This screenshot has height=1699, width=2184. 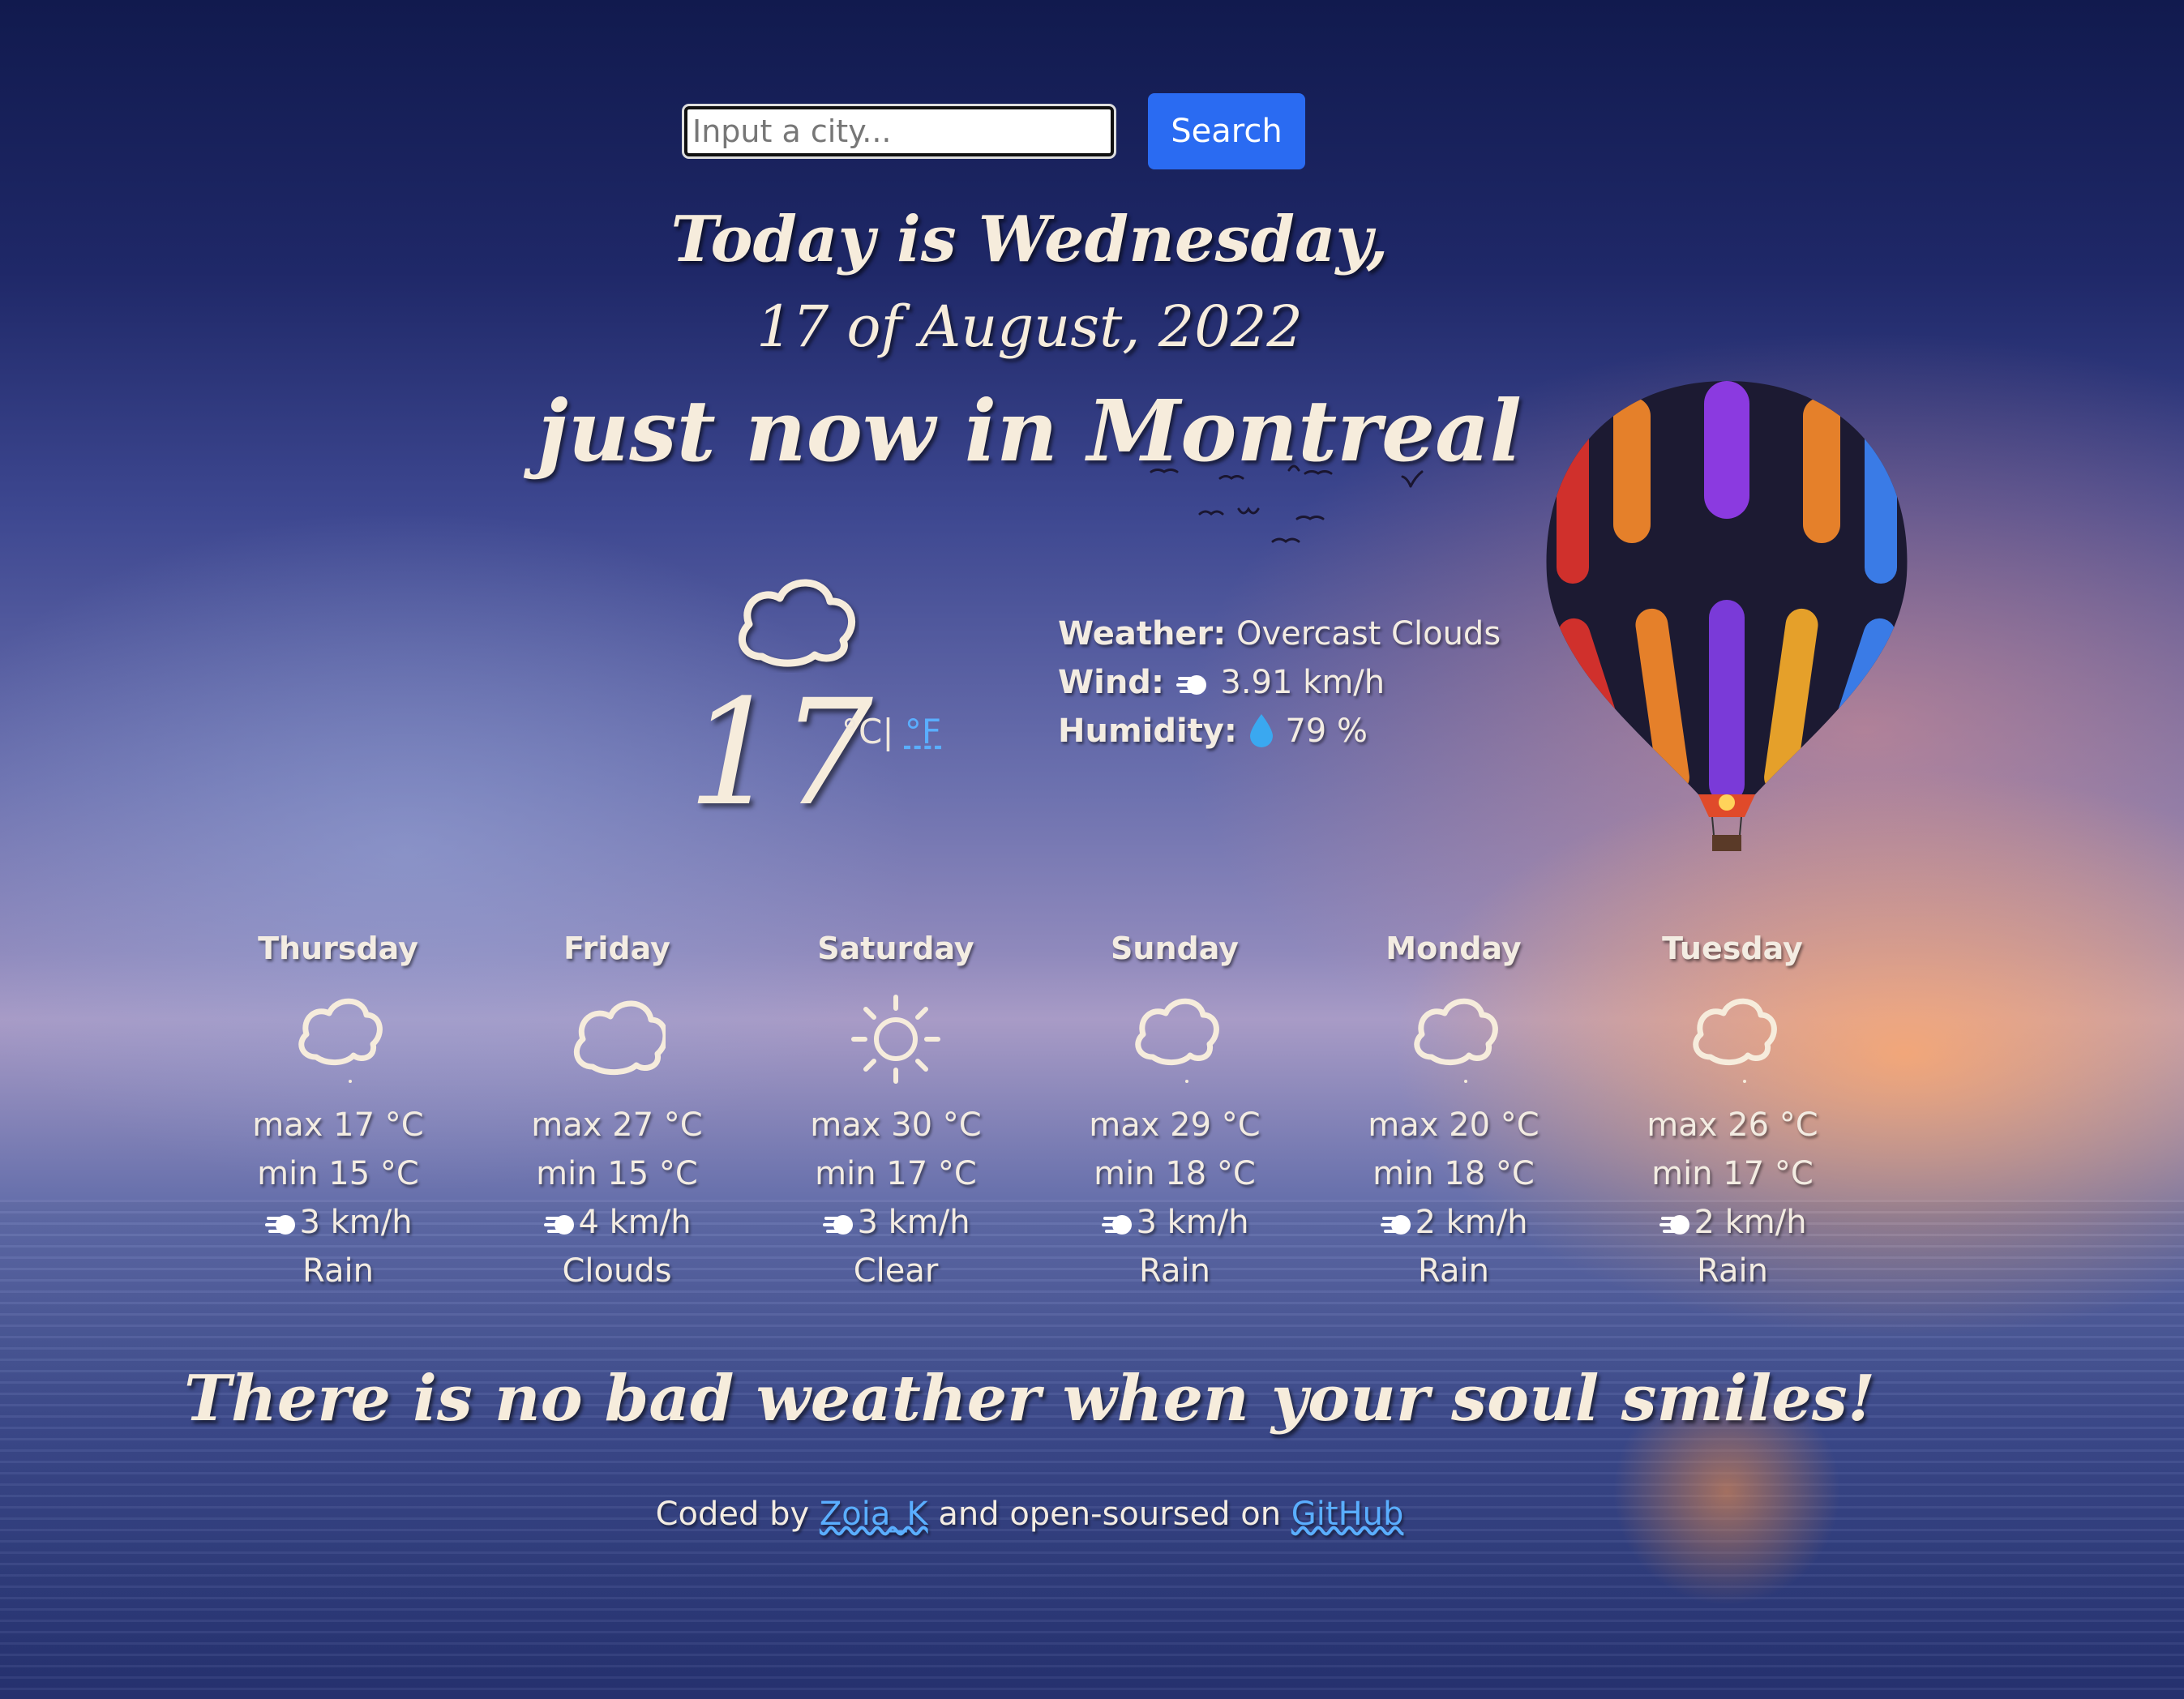 I want to click on city-search-input, so click(x=899, y=131).